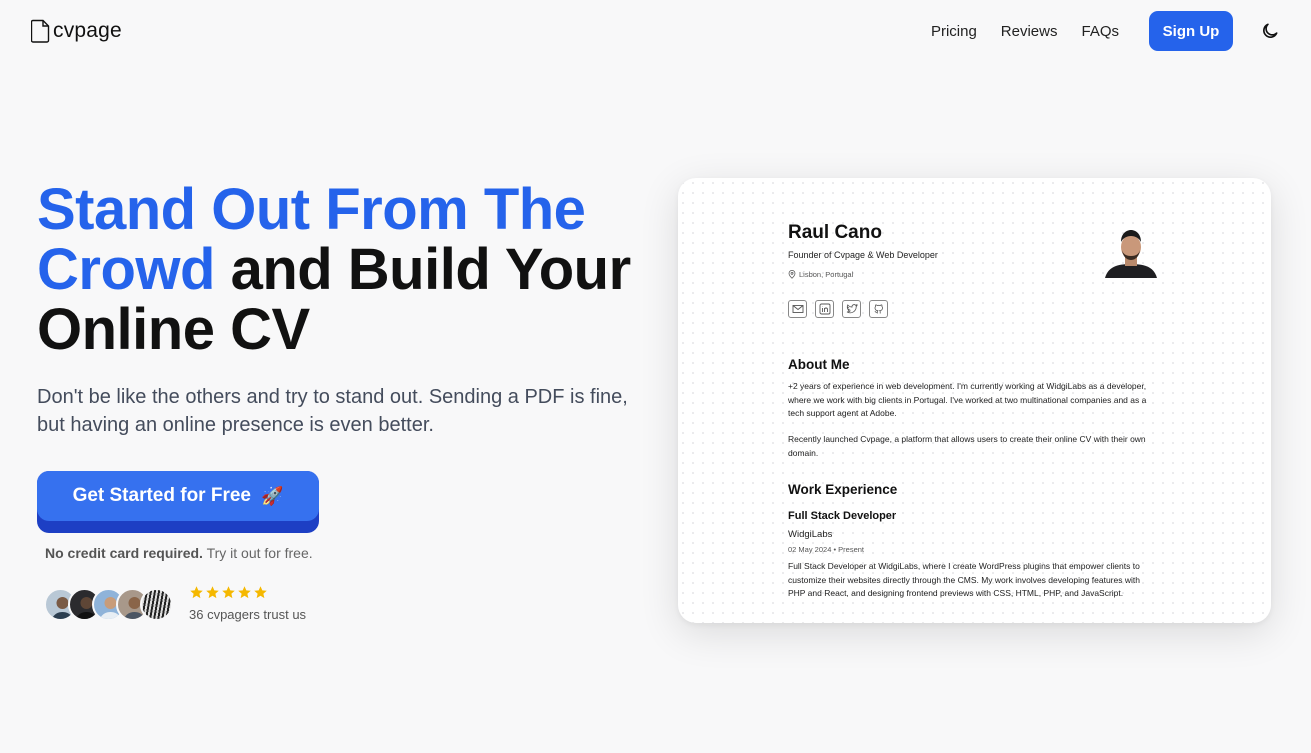 Image resolution: width=1311 pixels, height=753 pixels. What do you see at coordinates (810, 534) in the screenshot?
I see `company-name: WidgiLabs` at bounding box center [810, 534].